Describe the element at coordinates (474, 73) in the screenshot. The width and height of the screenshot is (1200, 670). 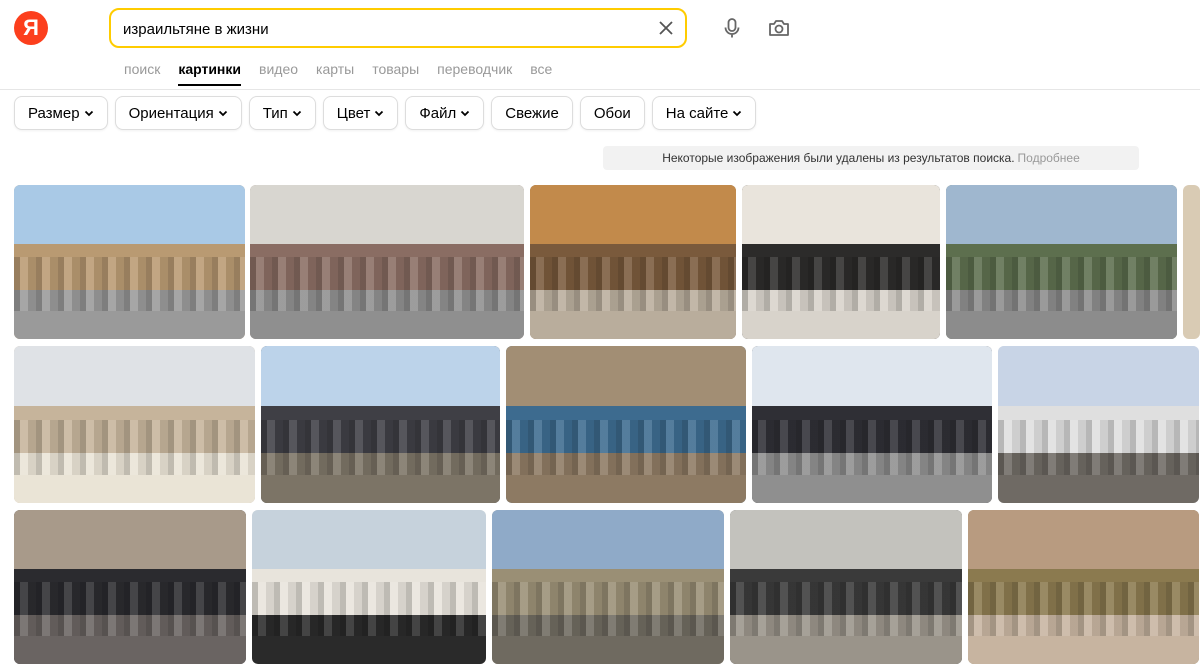
I see `tab-5: переводчик` at that location.